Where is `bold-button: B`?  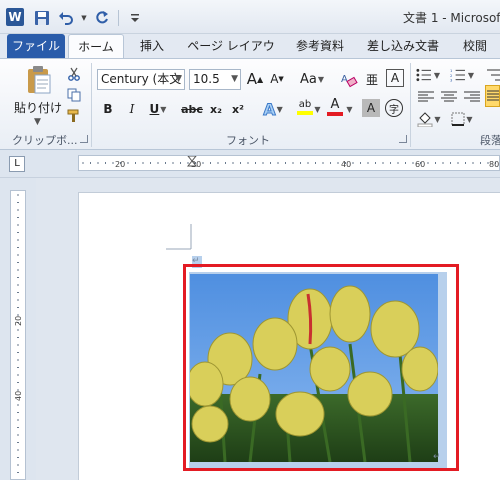
bold-button: B is located at coordinates (108, 109).